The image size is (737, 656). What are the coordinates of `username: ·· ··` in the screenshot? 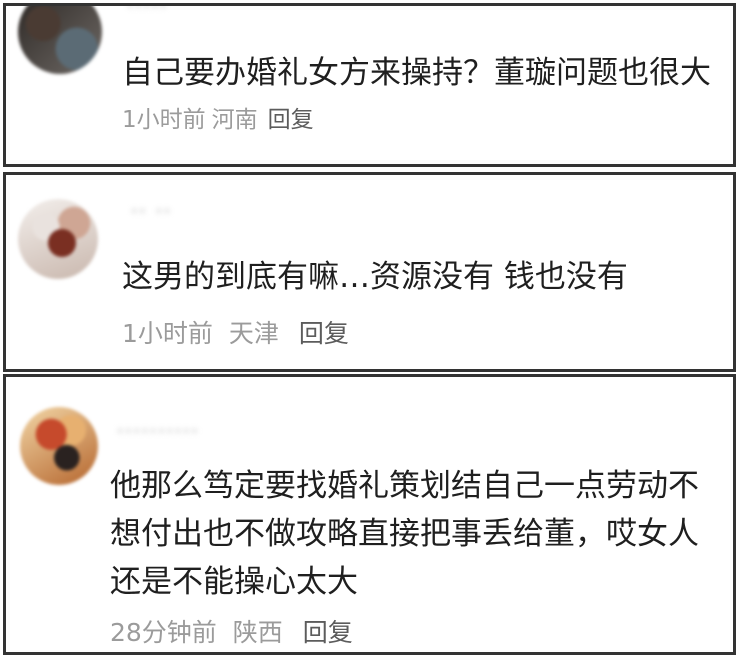 It's located at (150, 212).